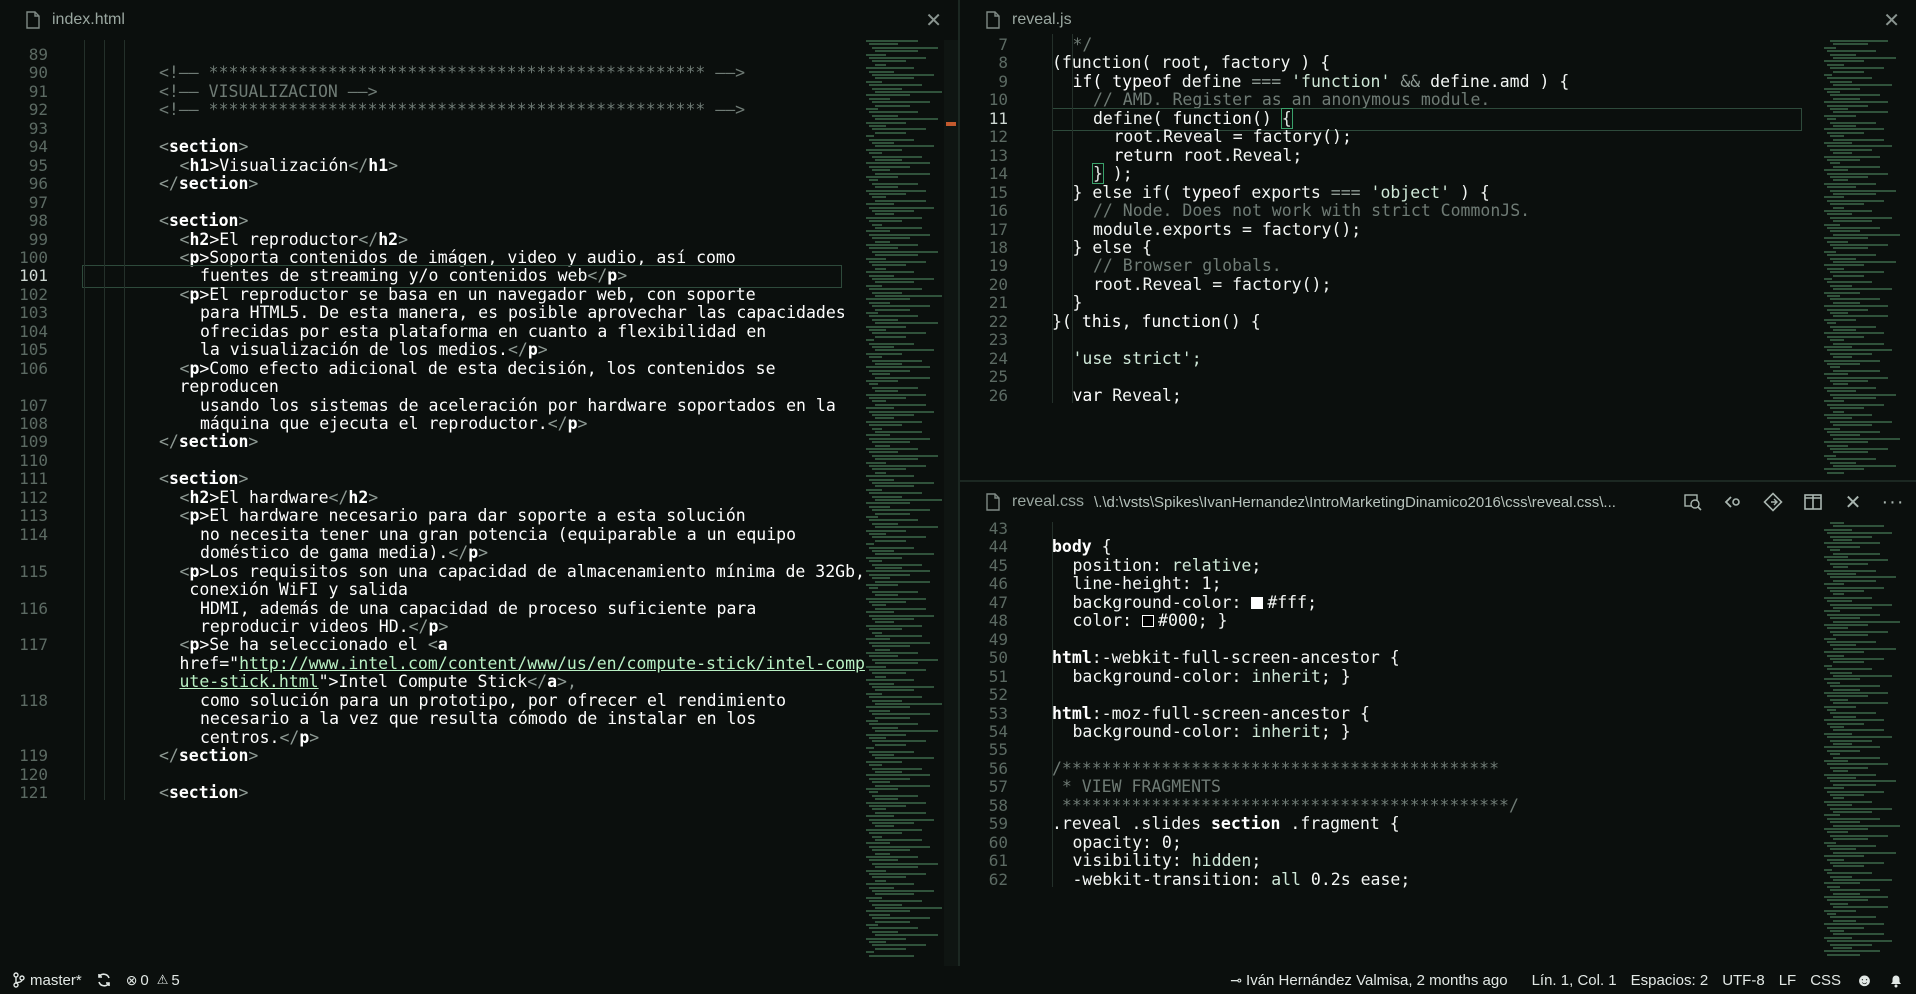 The image size is (1916, 994). Describe the element at coordinates (1693, 502) in the screenshot. I see `open-changes-icon` at that location.